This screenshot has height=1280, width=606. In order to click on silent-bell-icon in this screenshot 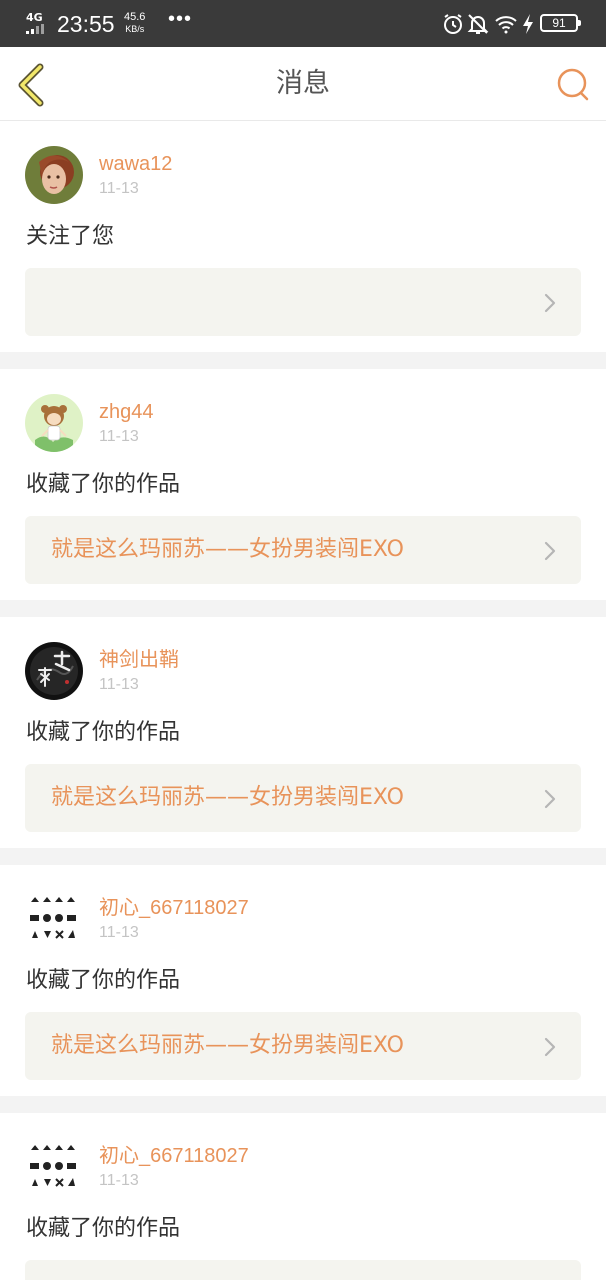, I will do `click(478, 24)`.